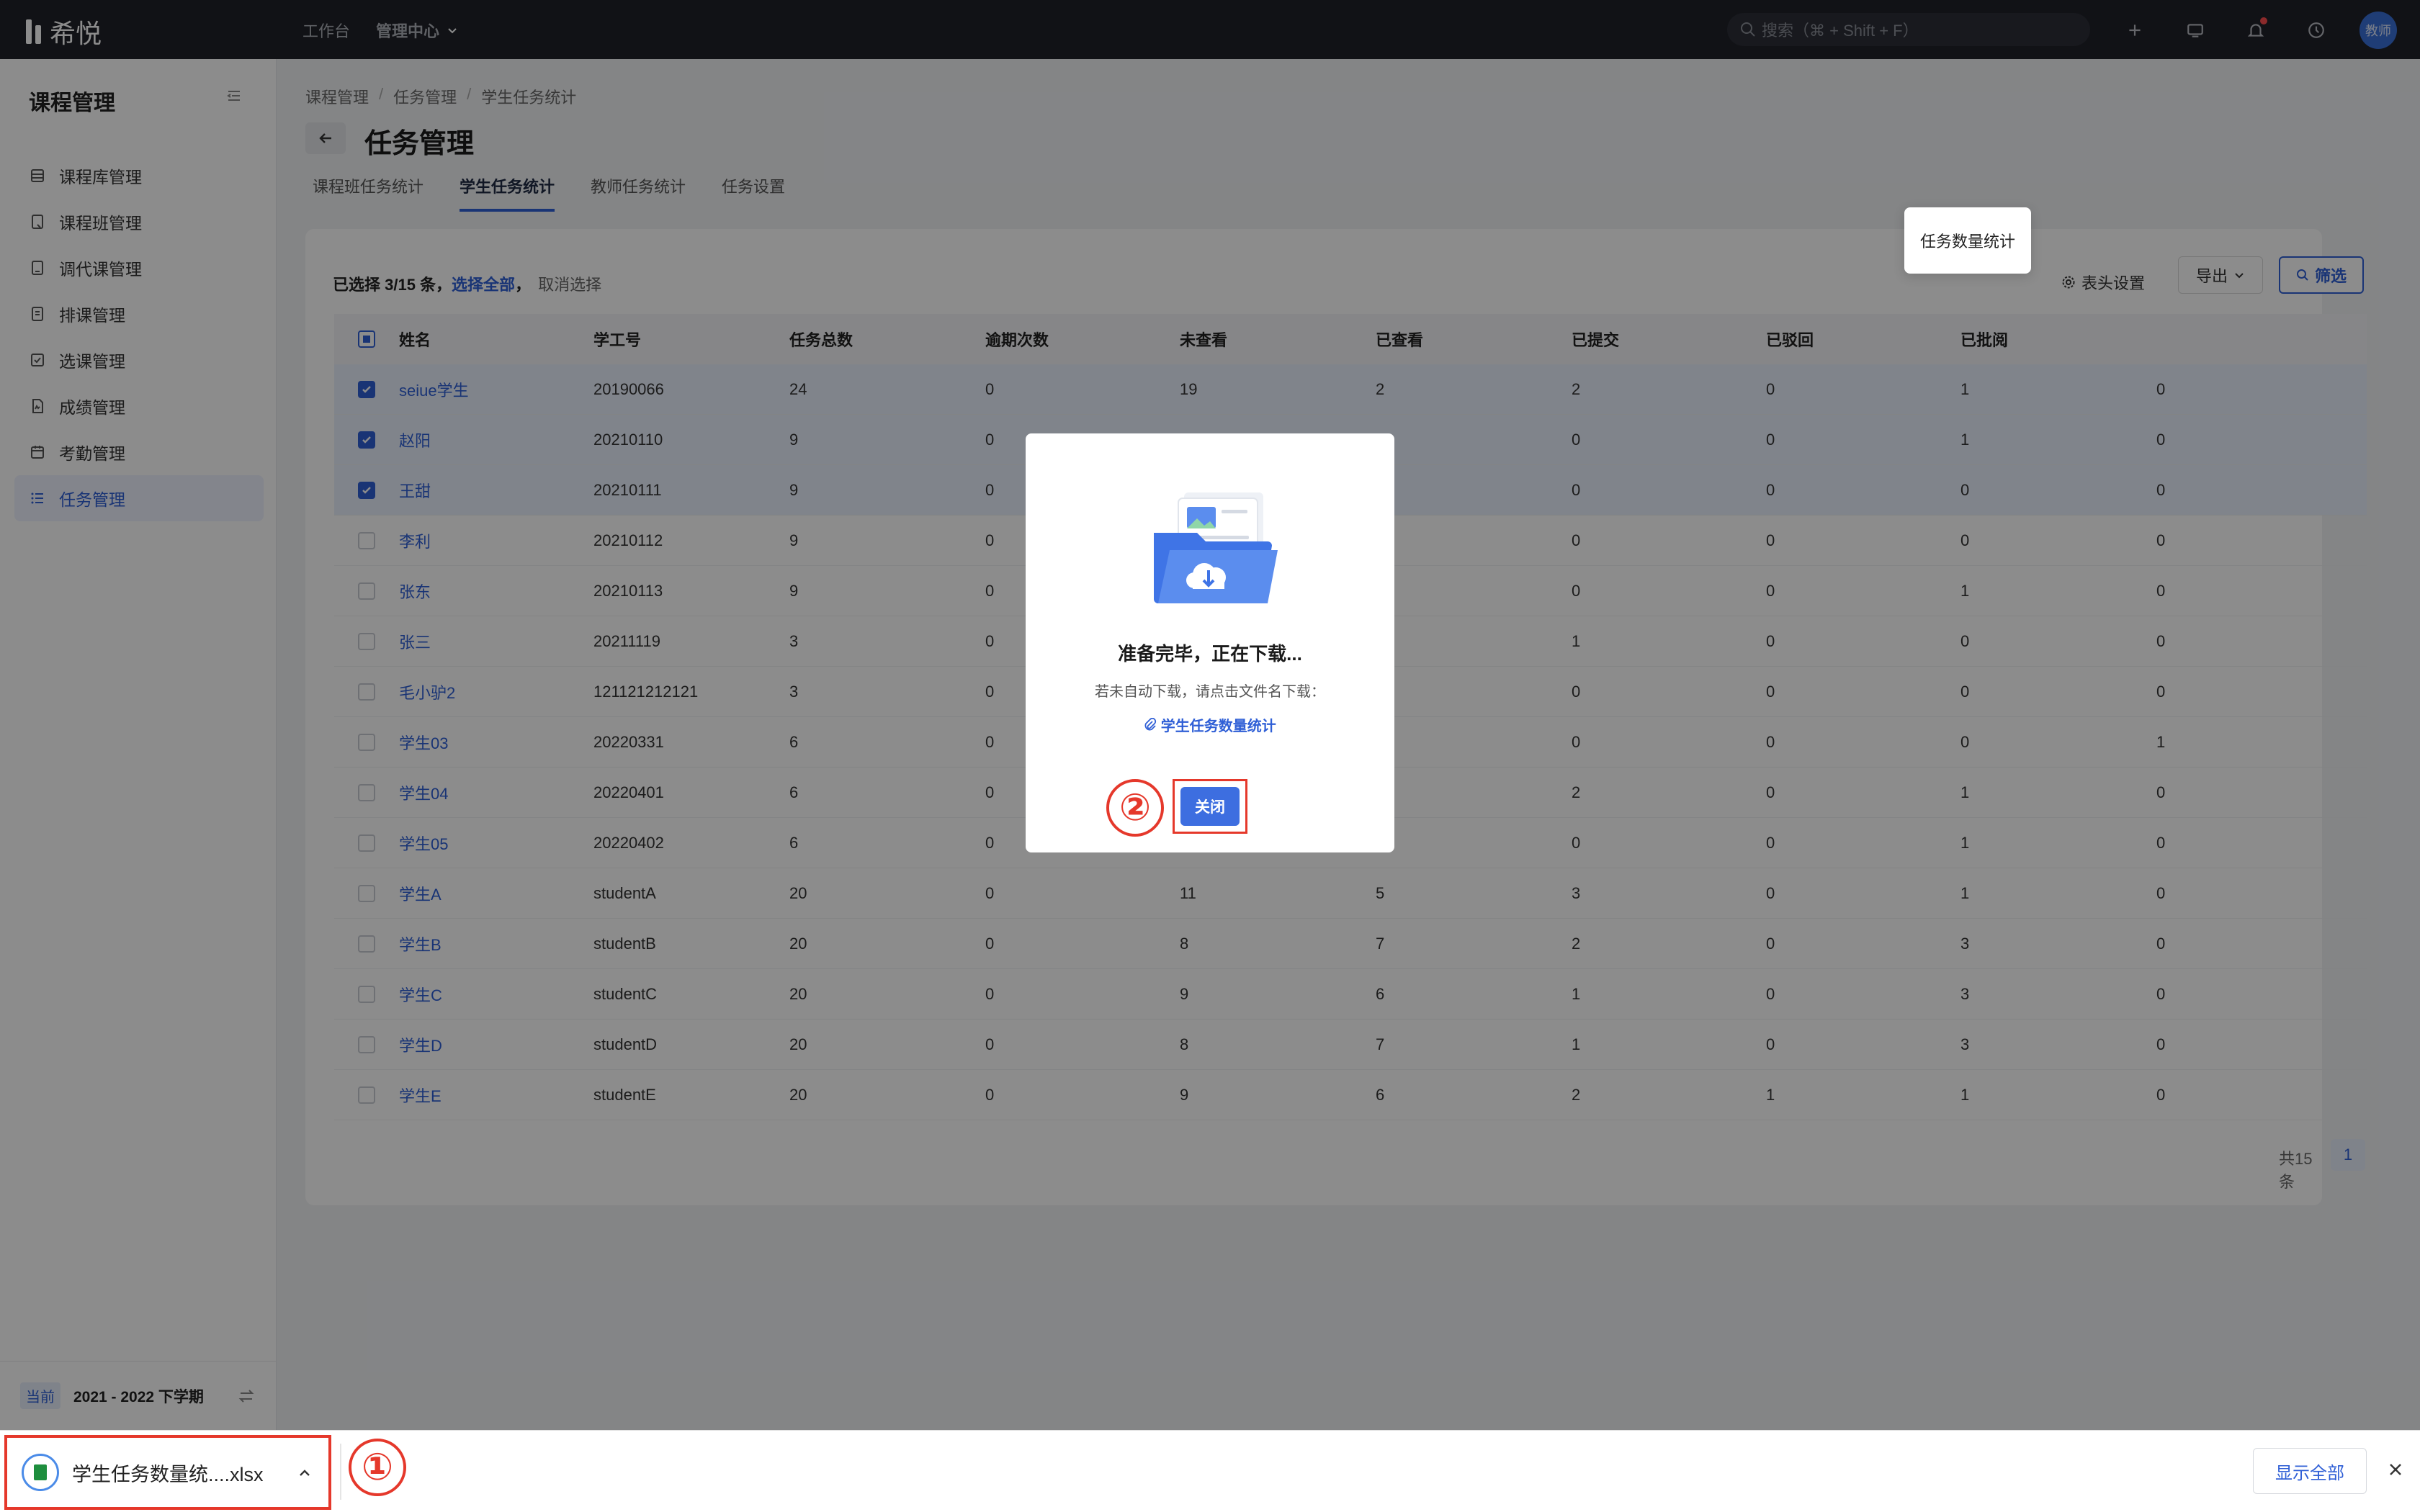  What do you see at coordinates (1150, 724) in the screenshot?
I see `paperclip-icon` at bounding box center [1150, 724].